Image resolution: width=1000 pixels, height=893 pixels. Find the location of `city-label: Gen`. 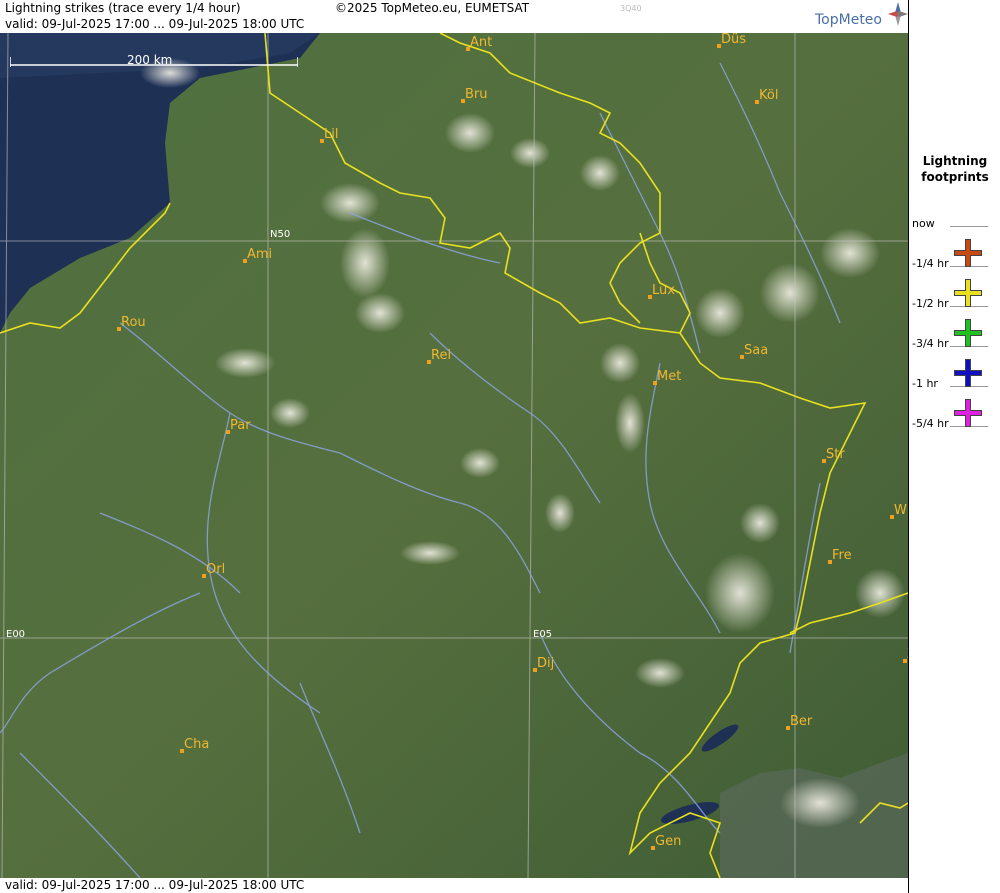

city-label: Gen is located at coordinates (668, 841).